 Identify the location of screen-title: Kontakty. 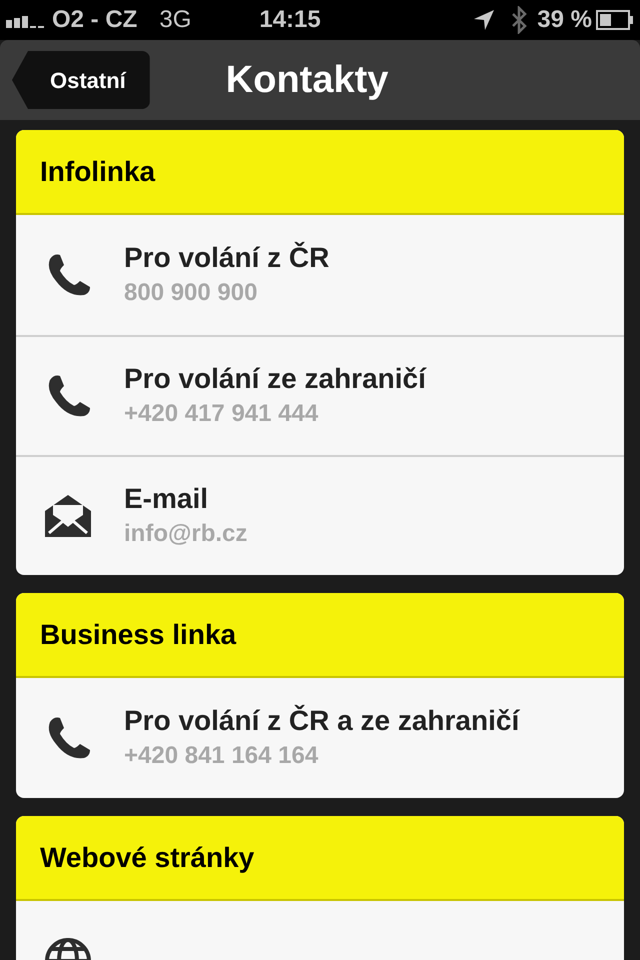
(307, 80).